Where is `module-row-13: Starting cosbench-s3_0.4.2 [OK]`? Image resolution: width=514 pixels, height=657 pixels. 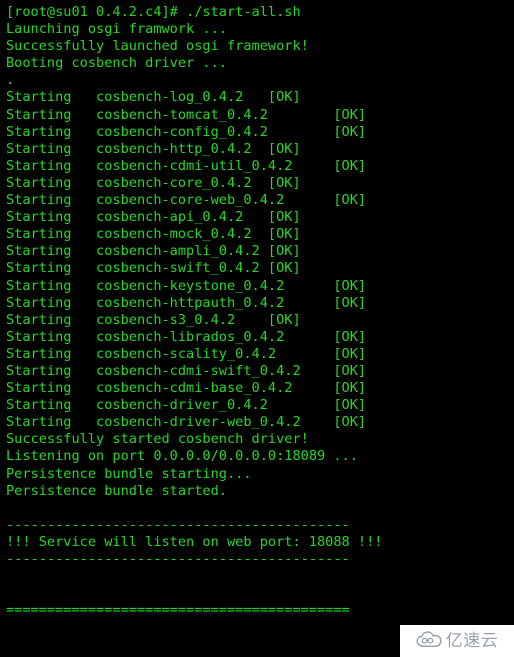
module-row-13: Starting cosbench-s3_0.4.2 [OK] is located at coordinates (153, 319).